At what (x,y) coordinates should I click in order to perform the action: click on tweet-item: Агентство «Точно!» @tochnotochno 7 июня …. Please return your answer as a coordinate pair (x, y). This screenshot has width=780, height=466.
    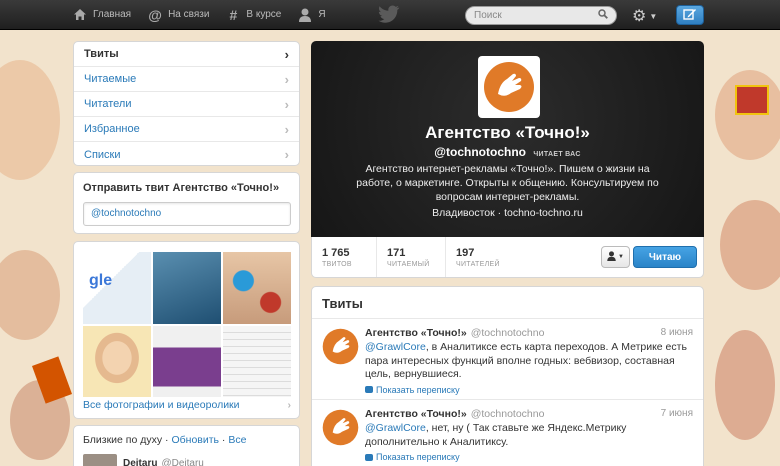
    Looking at the image, I should click on (507, 433).